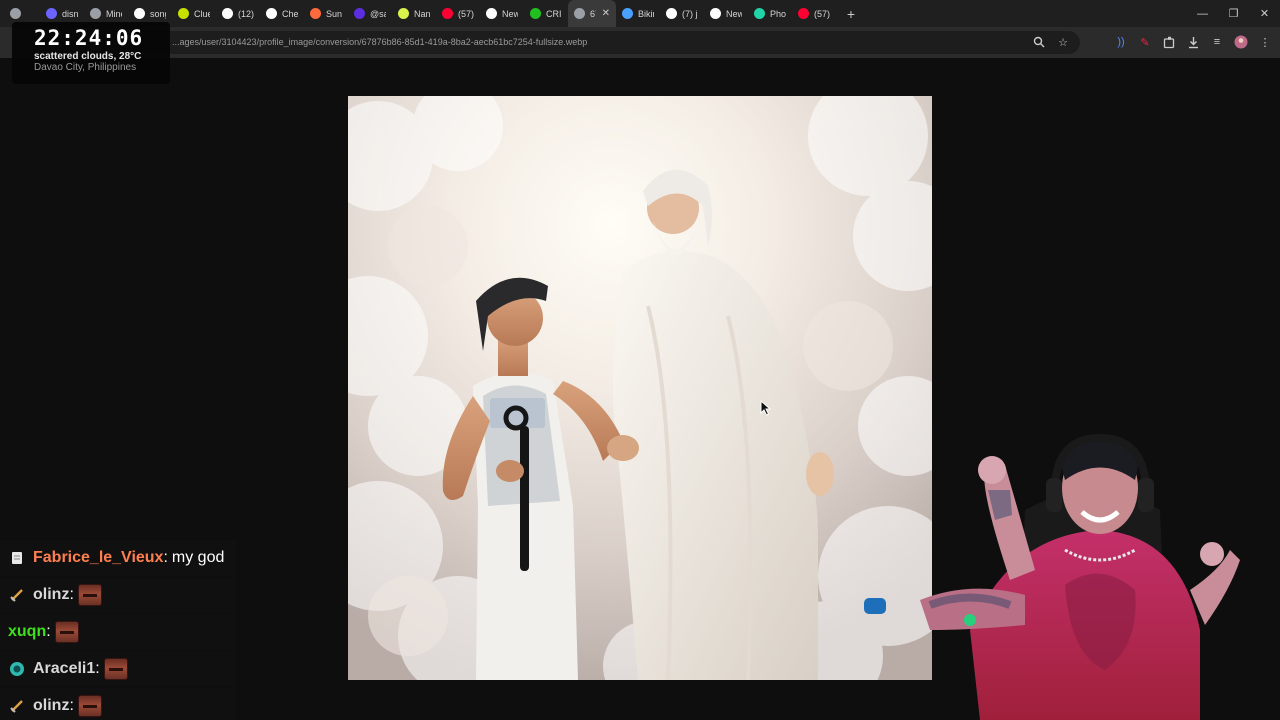  I want to click on tab-title: (12) H, so click(246, 13).